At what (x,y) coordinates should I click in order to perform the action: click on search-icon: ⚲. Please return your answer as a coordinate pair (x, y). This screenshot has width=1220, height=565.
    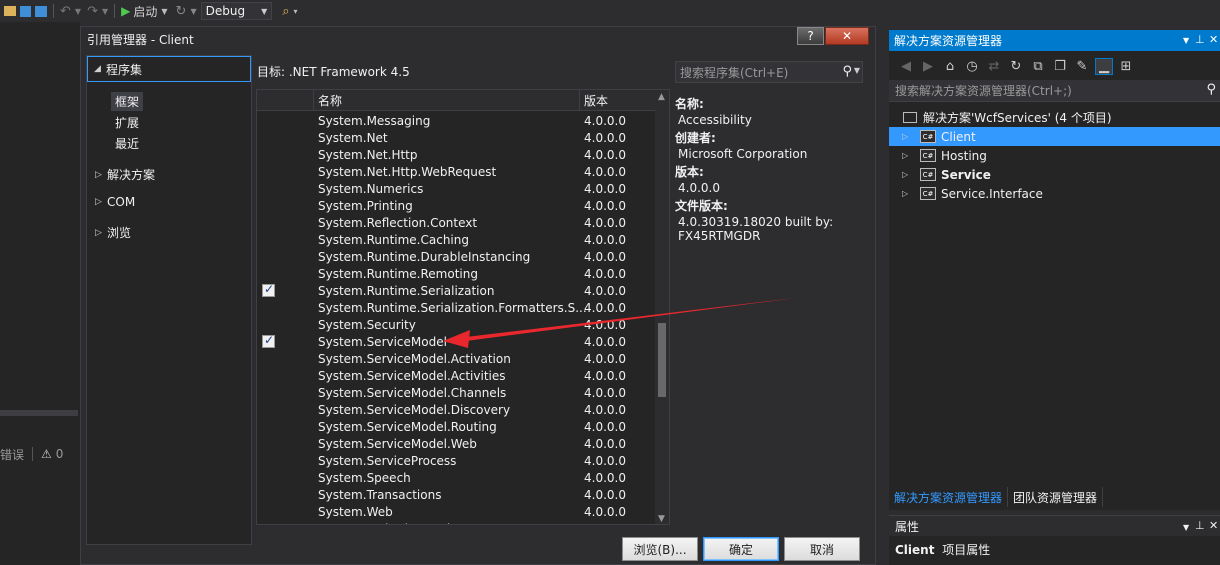
    Looking at the image, I should click on (847, 71).